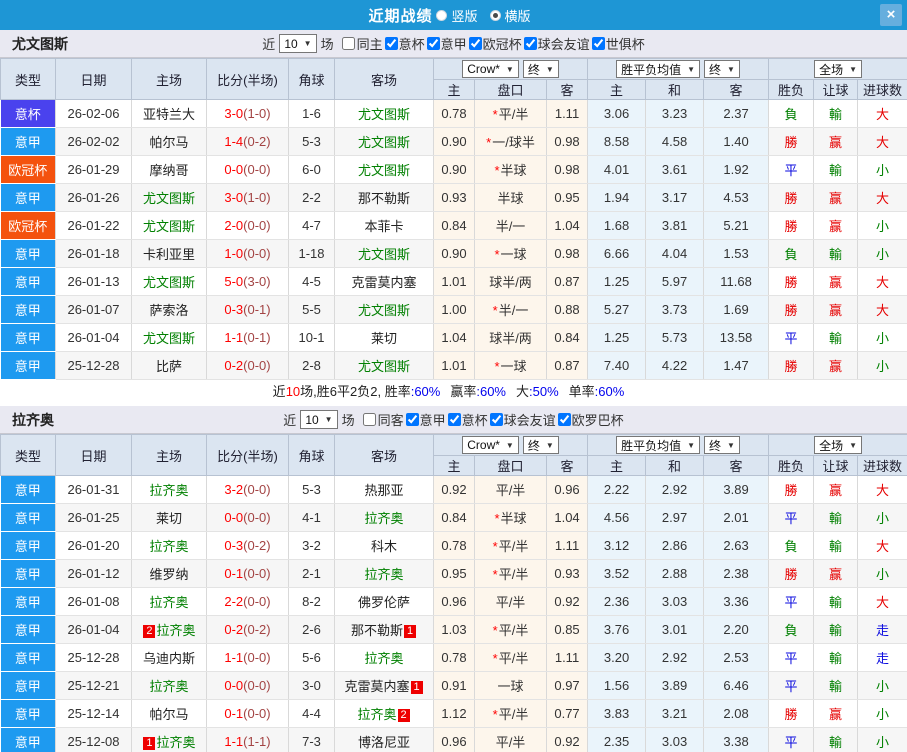  What do you see at coordinates (169, 197) in the screenshot?
I see `home-team: 尤文图斯` at bounding box center [169, 197].